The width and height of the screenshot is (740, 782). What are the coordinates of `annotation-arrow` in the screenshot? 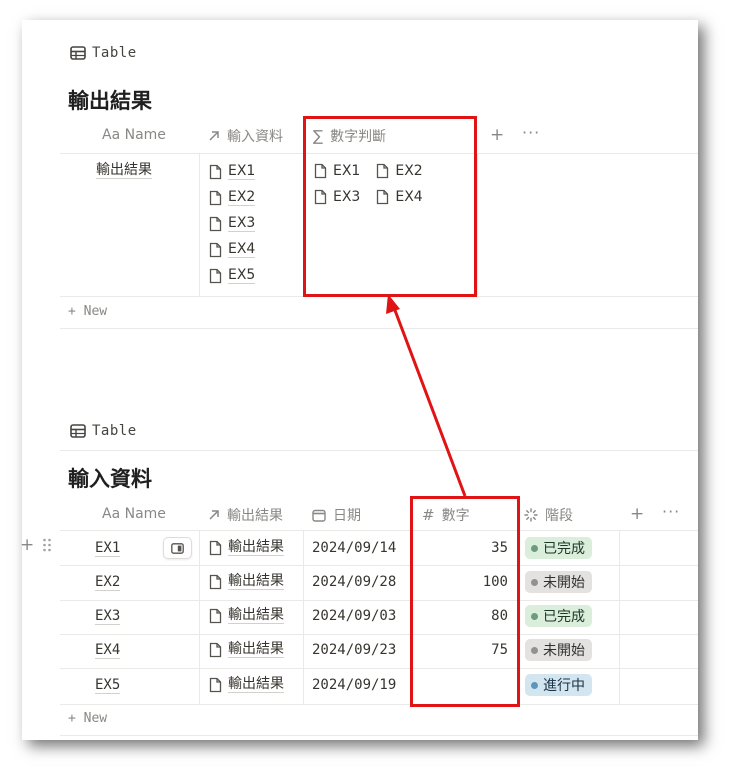 It's located at (426, 395).